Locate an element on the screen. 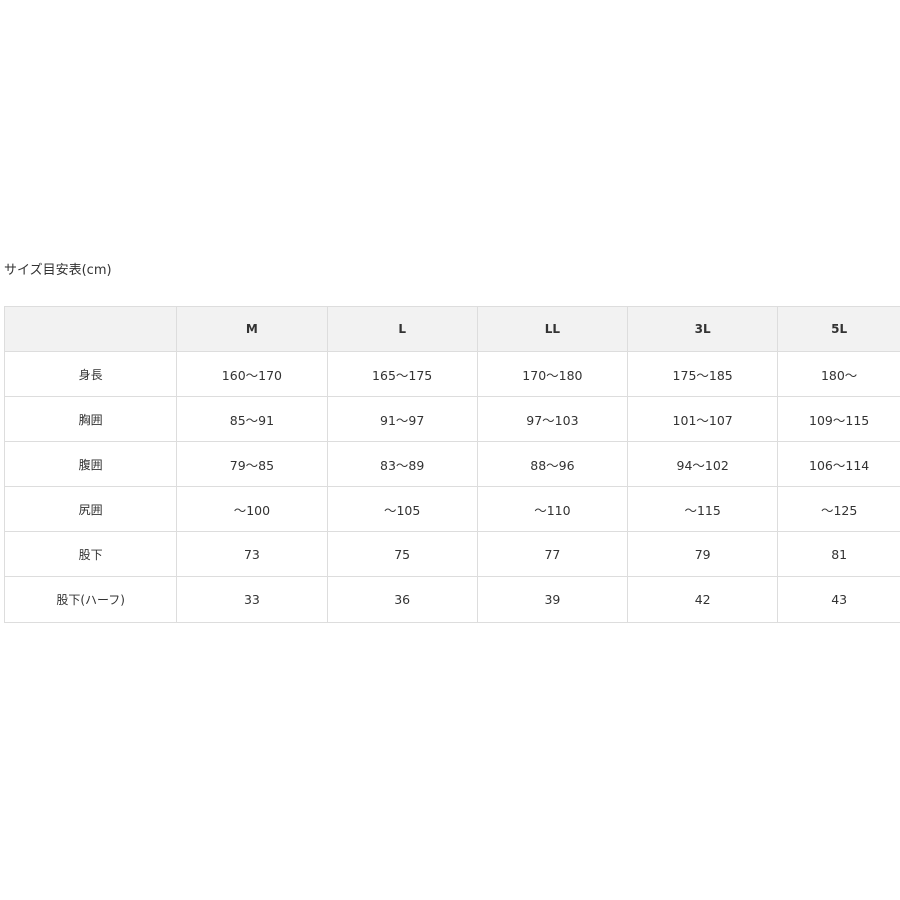  table-cell: 175〜185 is located at coordinates (703, 374).